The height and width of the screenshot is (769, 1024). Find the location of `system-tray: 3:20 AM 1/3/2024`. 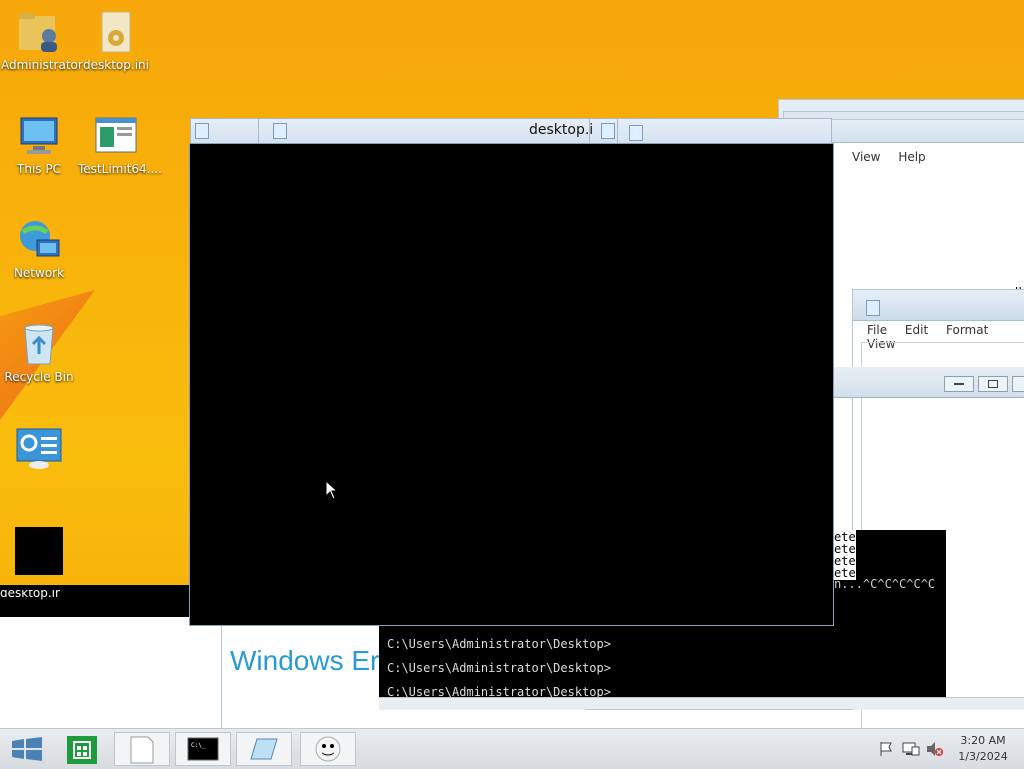

system-tray: 3:20 AM 1/3/2024 is located at coordinates (944, 749).